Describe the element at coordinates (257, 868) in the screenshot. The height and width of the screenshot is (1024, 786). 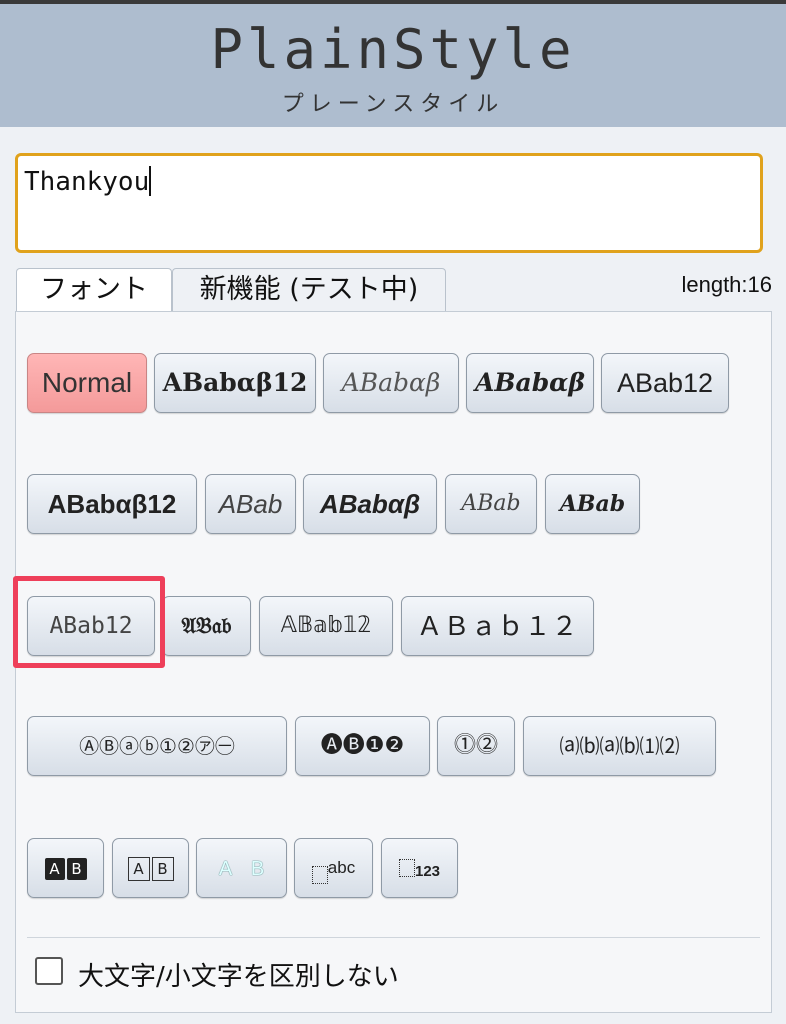
I see `outline-letter-b: B` at that location.